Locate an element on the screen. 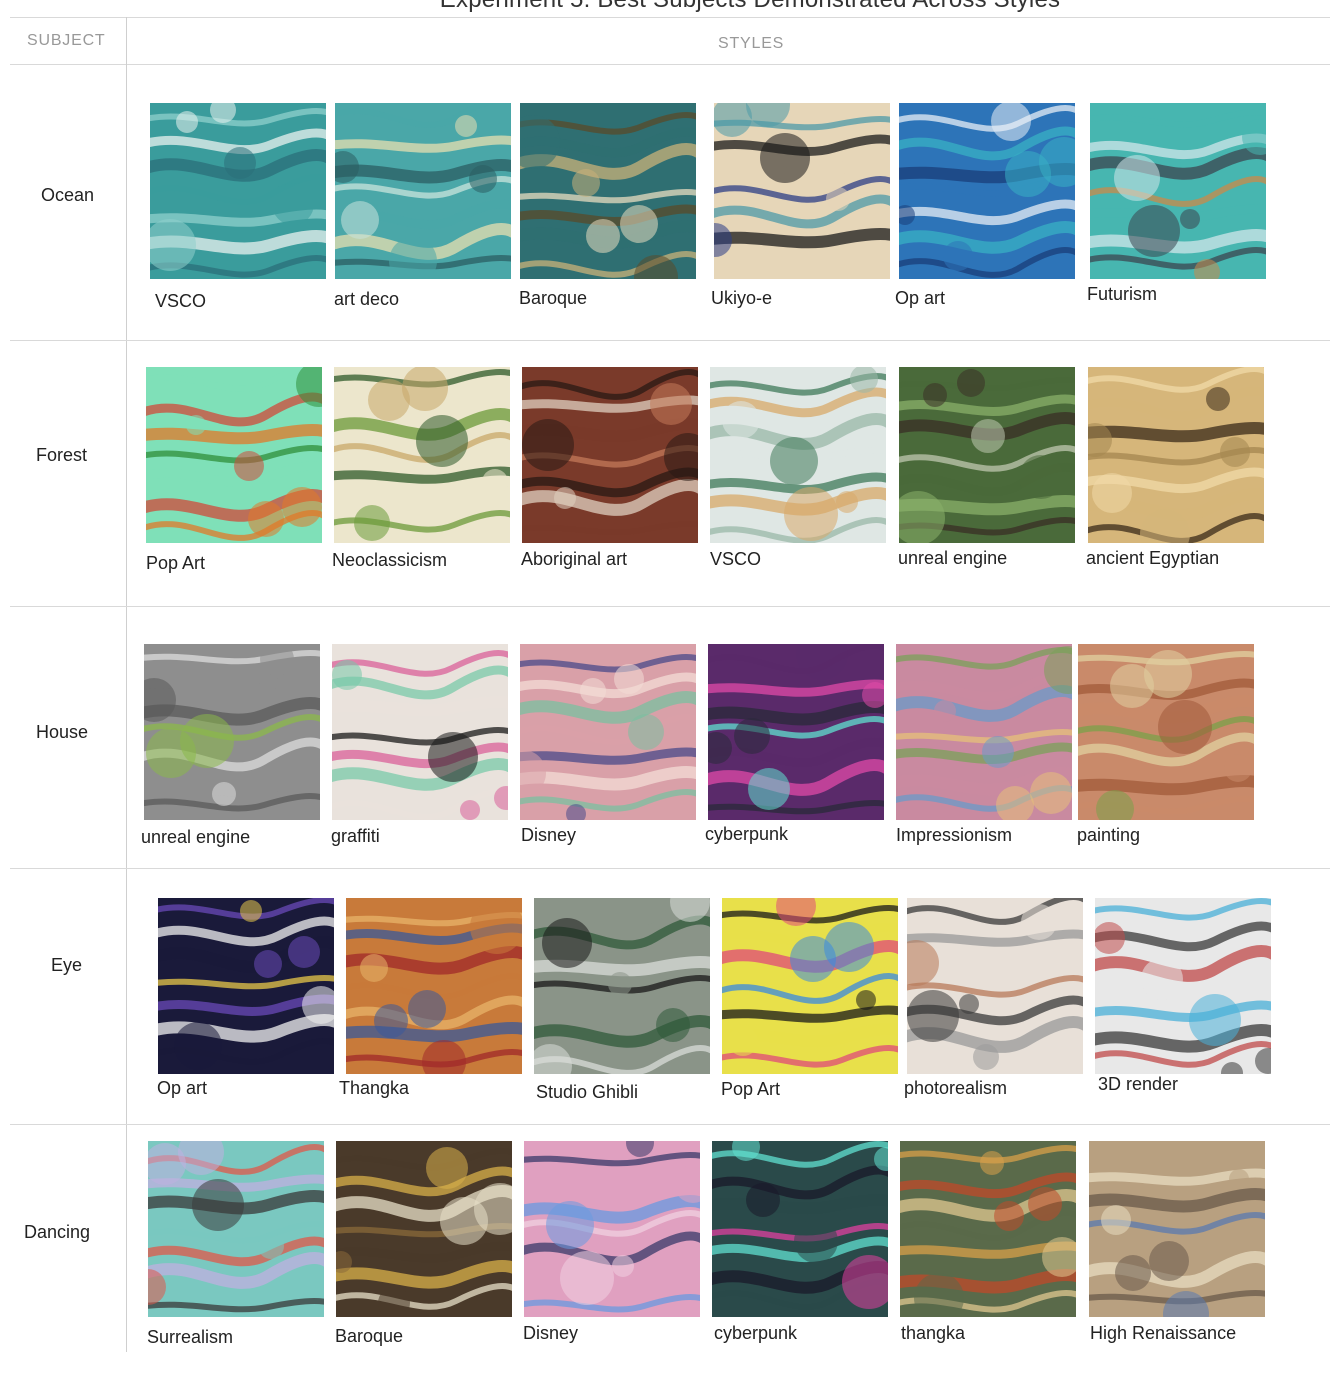 This screenshot has width=1332, height=1380. subject-label-house: House is located at coordinates (62, 732).